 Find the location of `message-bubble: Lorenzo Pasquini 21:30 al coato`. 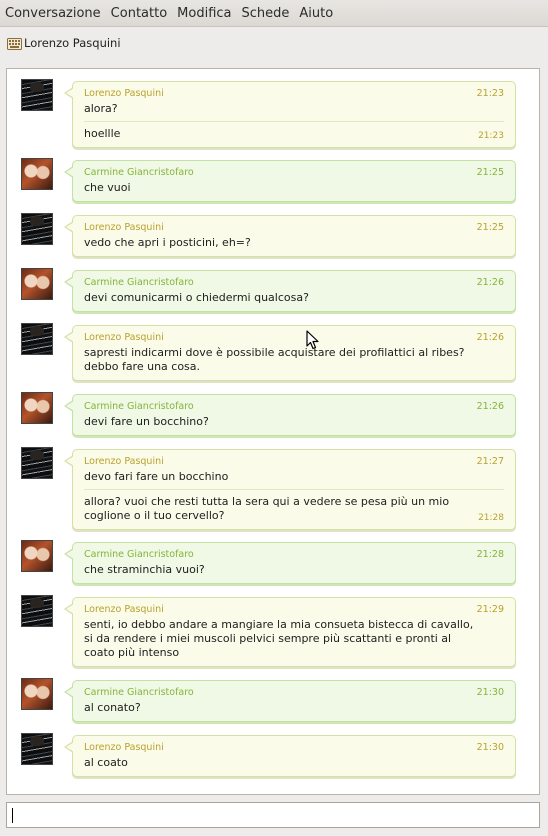

message-bubble: Lorenzo Pasquini 21:30 al coato is located at coordinates (290, 756).